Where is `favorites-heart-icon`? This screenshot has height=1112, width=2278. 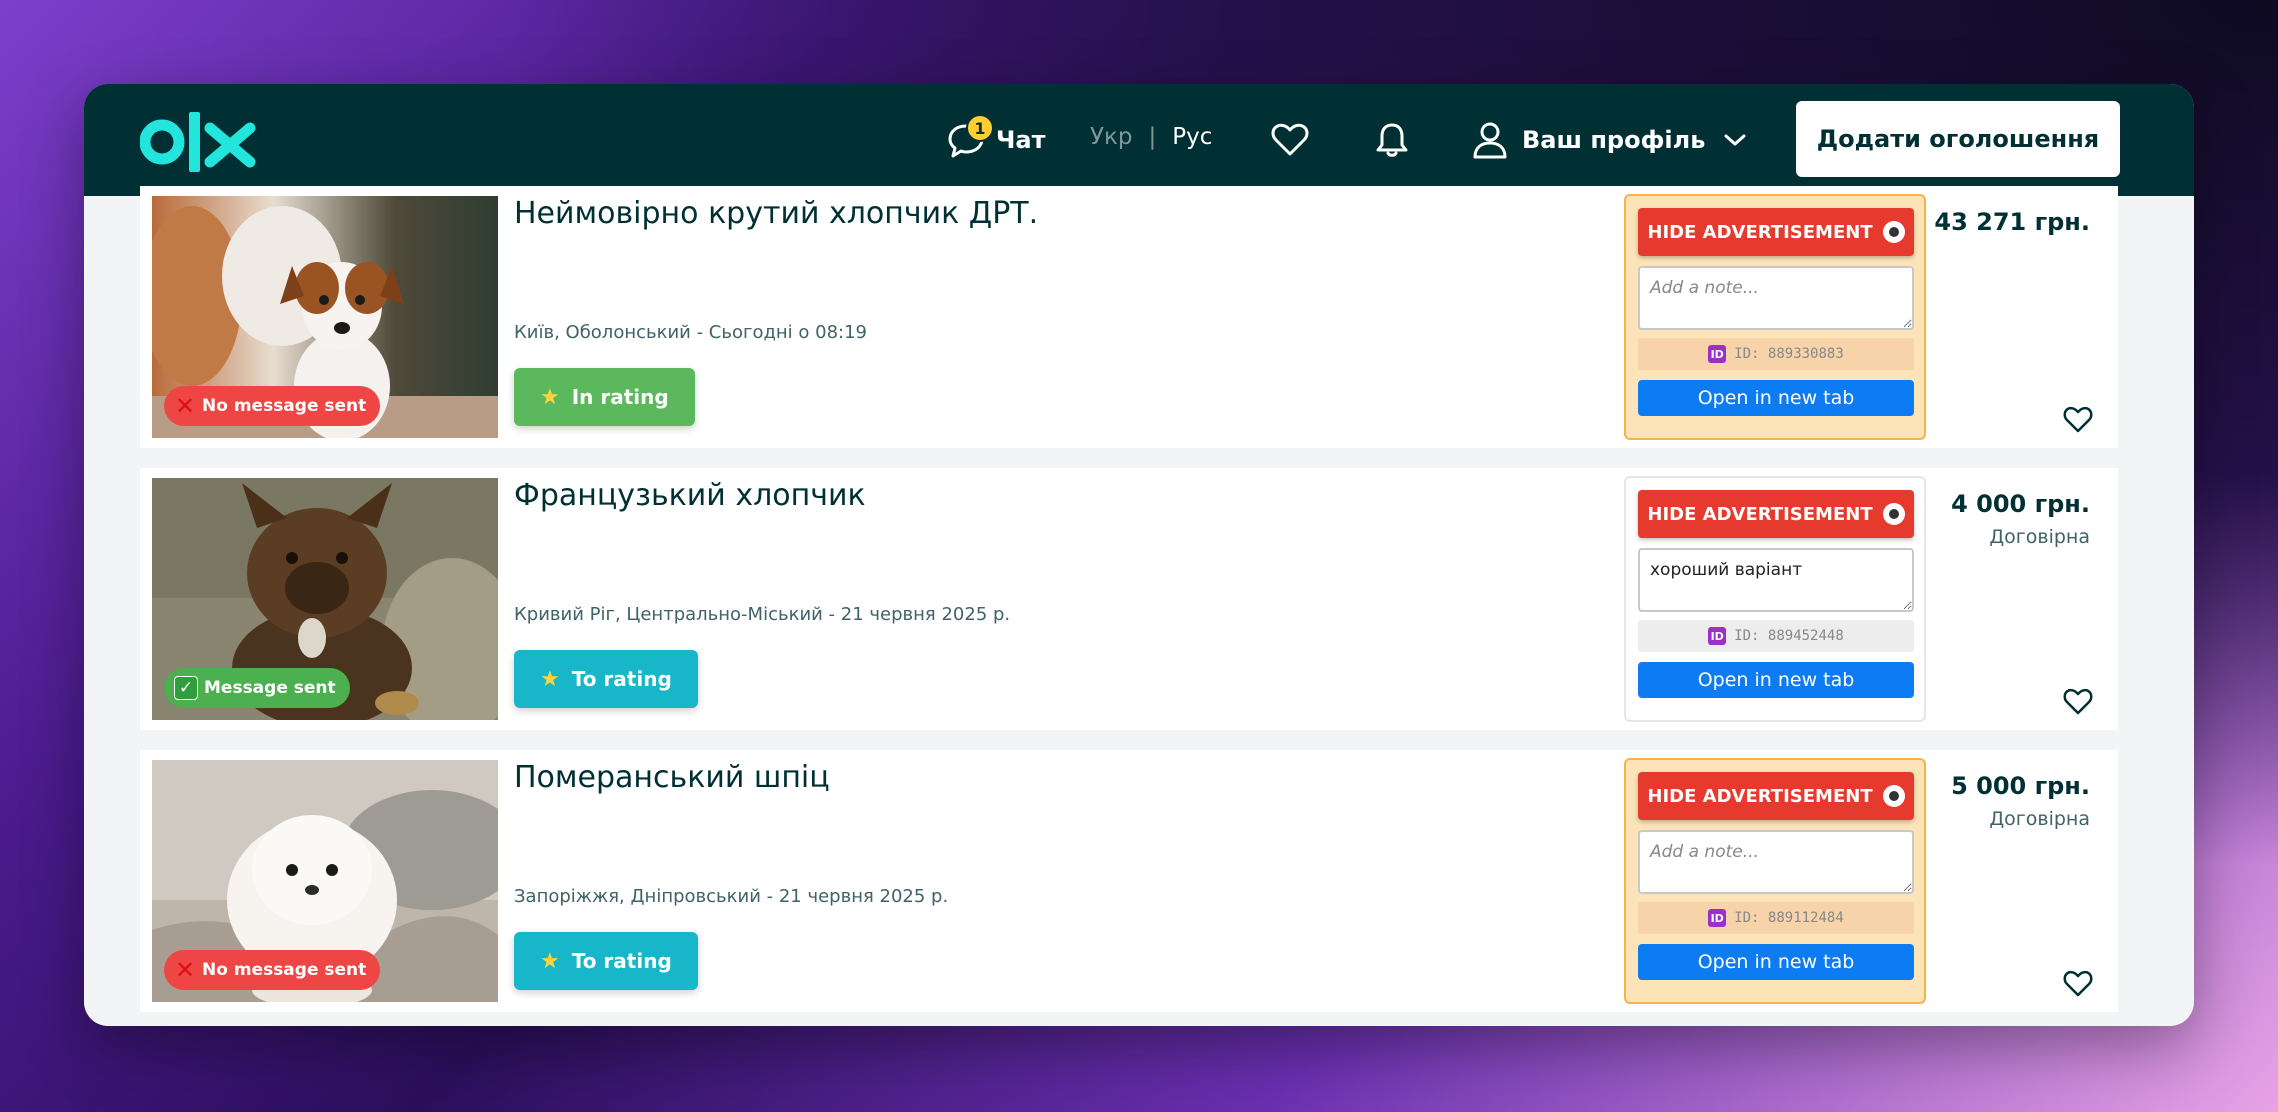 favorites-heart-icon is located at coordinates (1290, 140).